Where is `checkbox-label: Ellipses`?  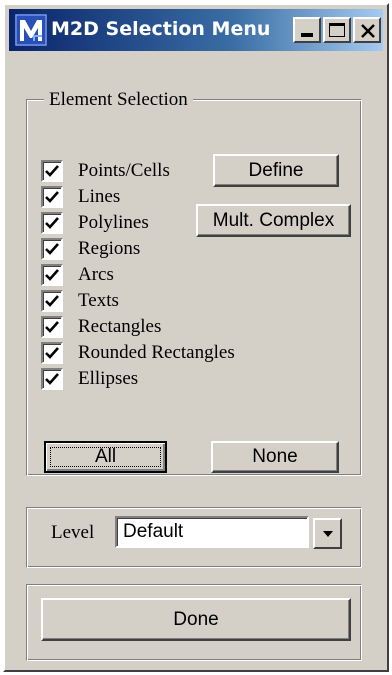
checkbox-label: Ellipses is located at coordinates (108, 378).